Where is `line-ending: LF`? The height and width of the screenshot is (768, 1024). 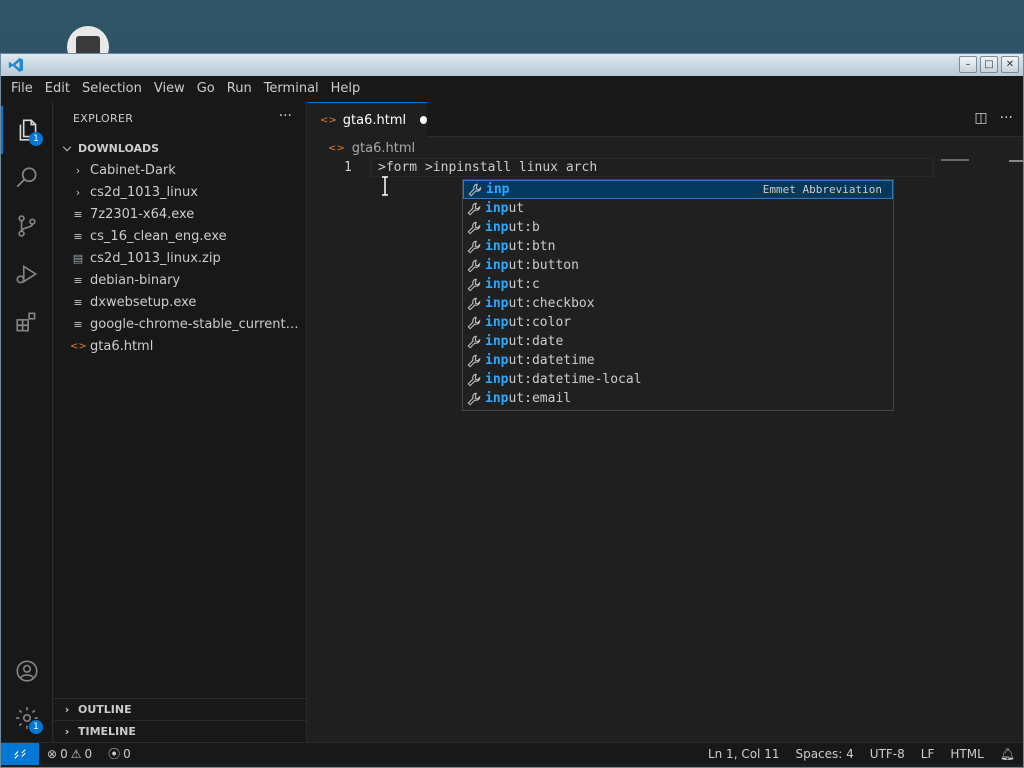 line-ending: LF is located at coordinates (928, 754).